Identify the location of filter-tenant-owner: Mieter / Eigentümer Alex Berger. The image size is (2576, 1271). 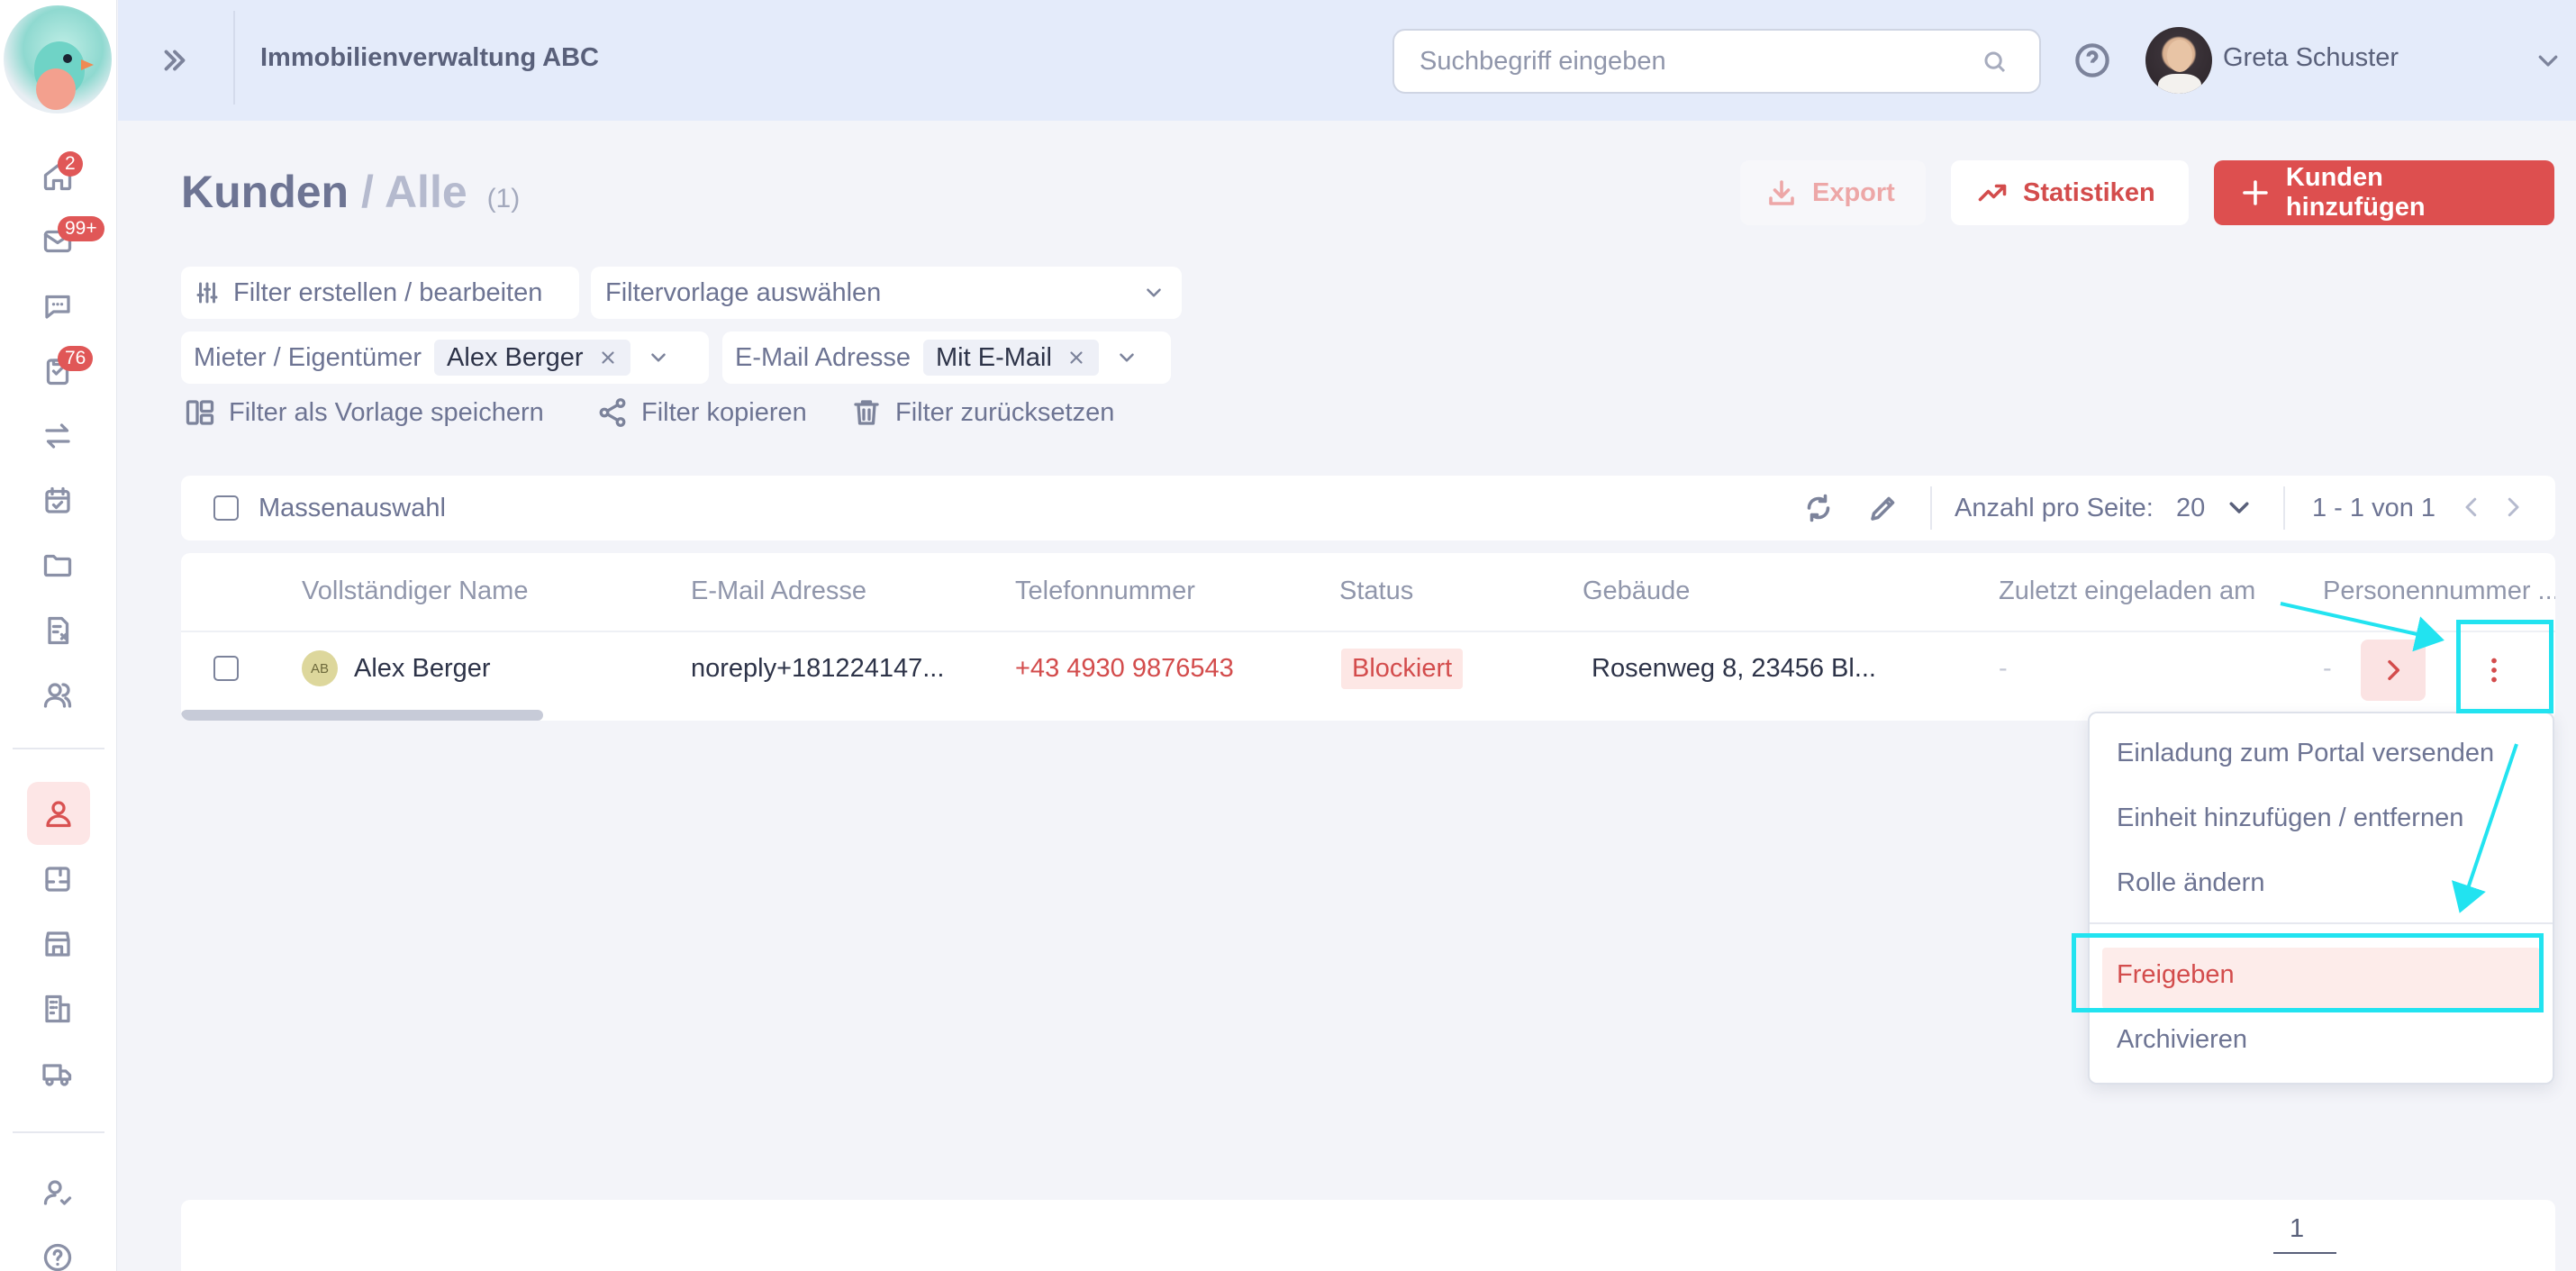
(445, 357).